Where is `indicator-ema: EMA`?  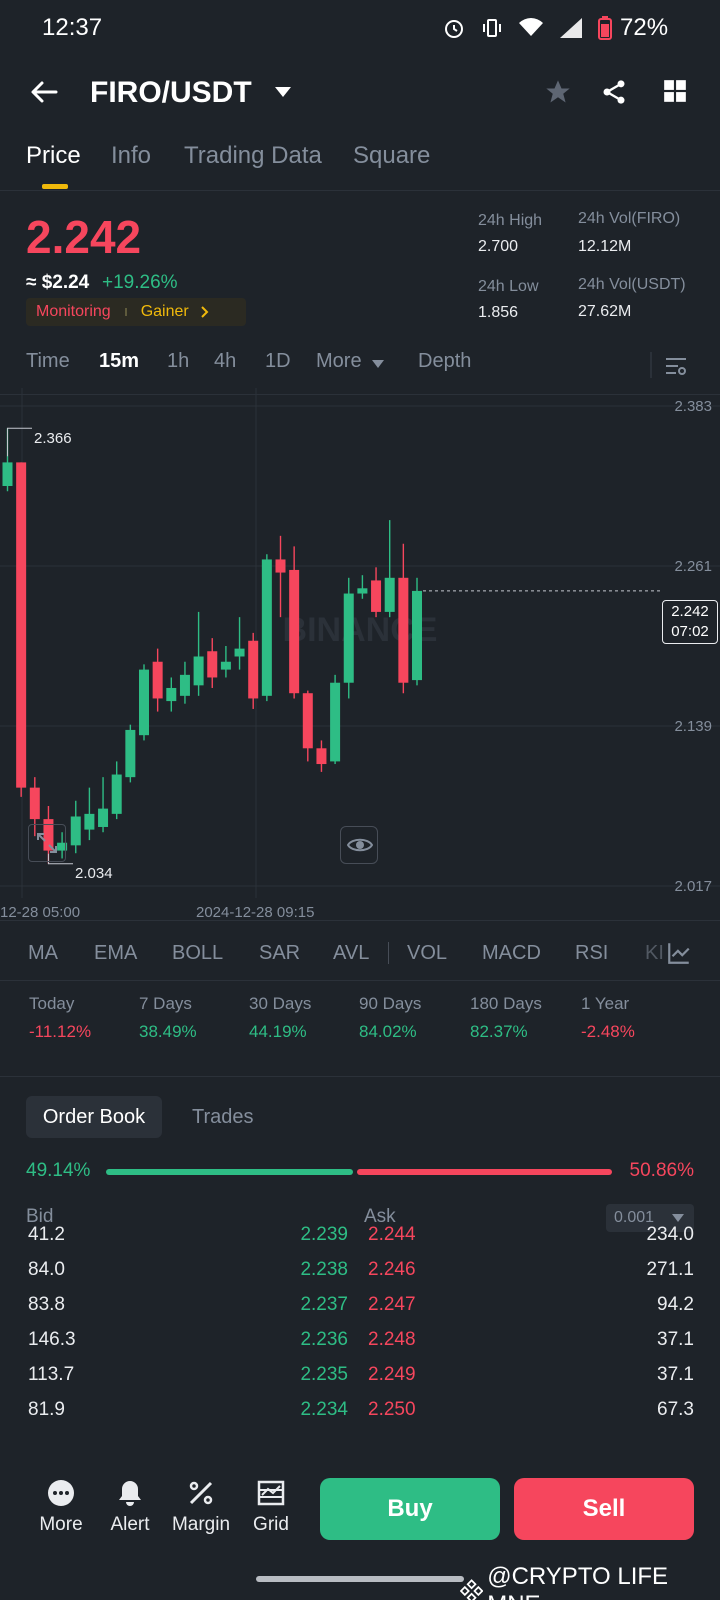
indicator-ema: EMA is located at coordinates (115, 953).